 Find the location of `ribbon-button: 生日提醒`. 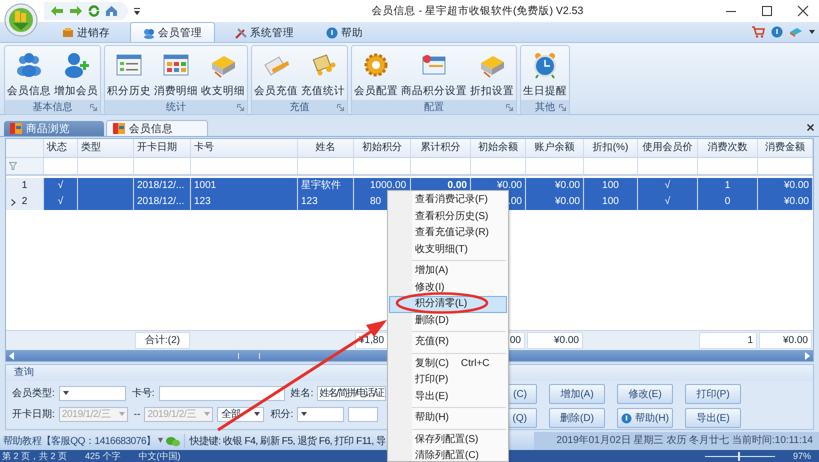

ribbon-button: 生日提醒 is located at coordinates (545, 74).